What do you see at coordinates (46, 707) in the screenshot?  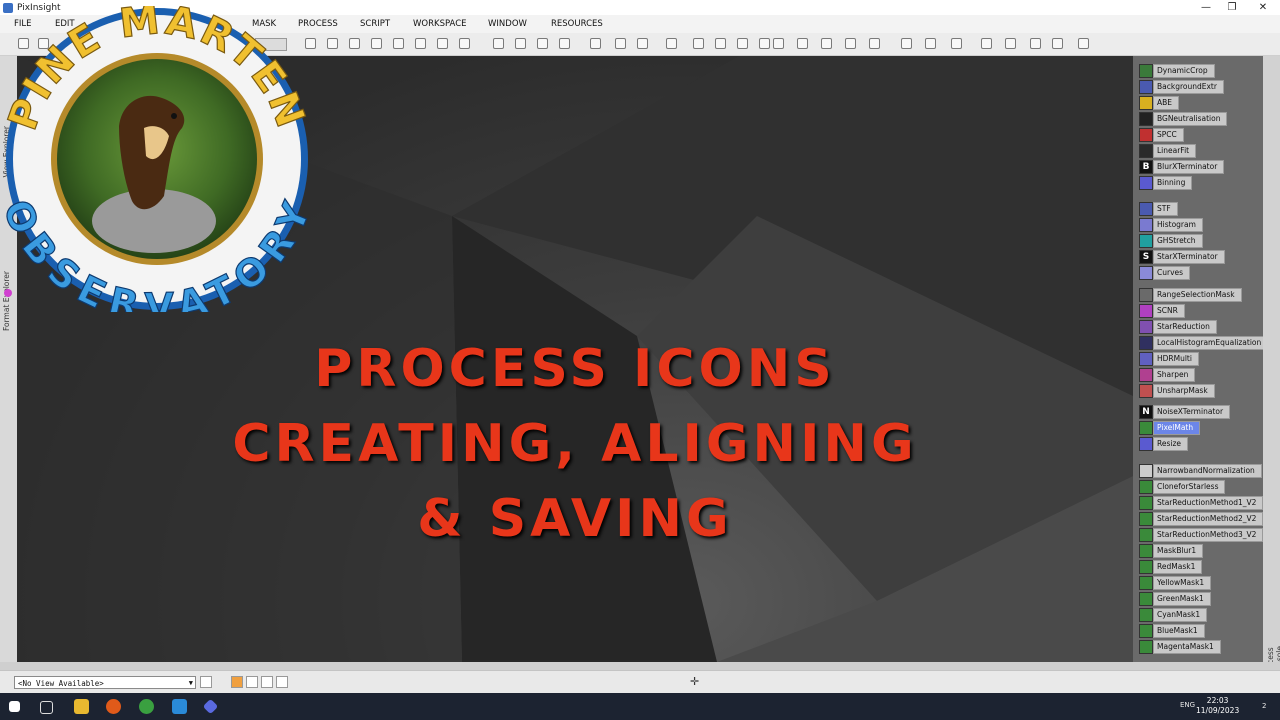 I see `task-view-icon` at bounding box center [46, 707].